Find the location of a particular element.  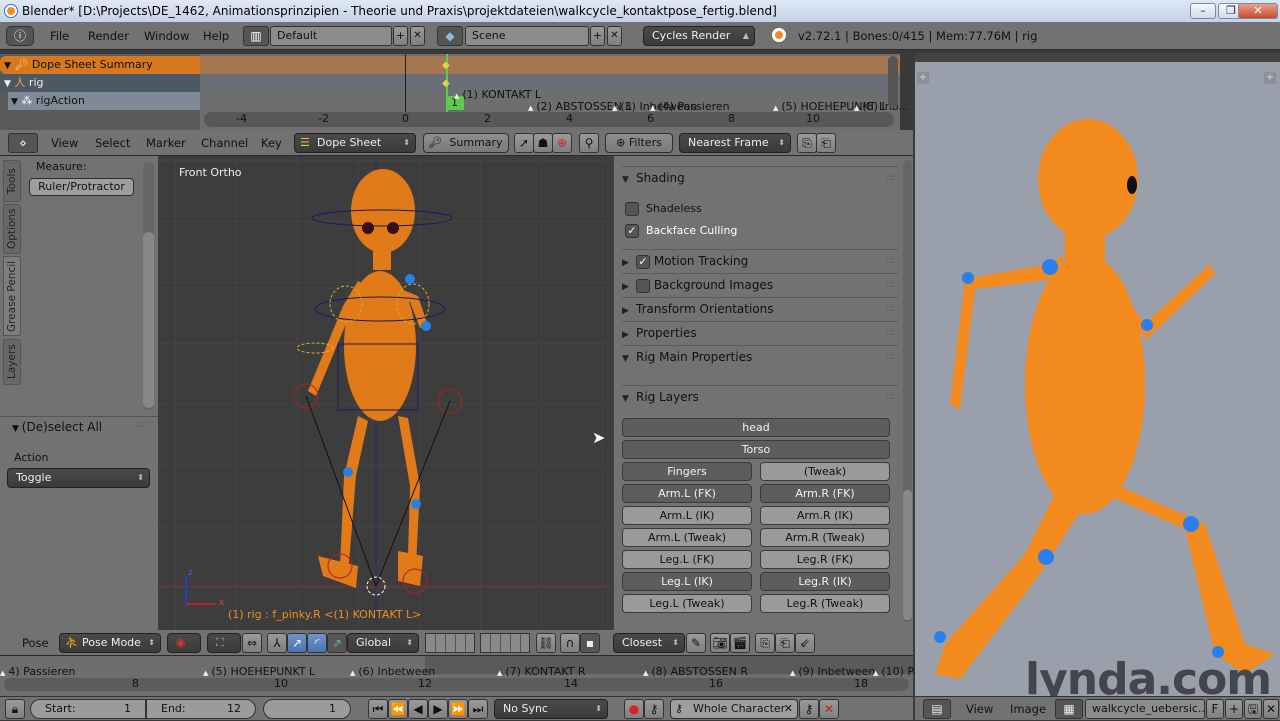

tab-grease-pencil: Grease Pencil is located at coordinates (12, 296).